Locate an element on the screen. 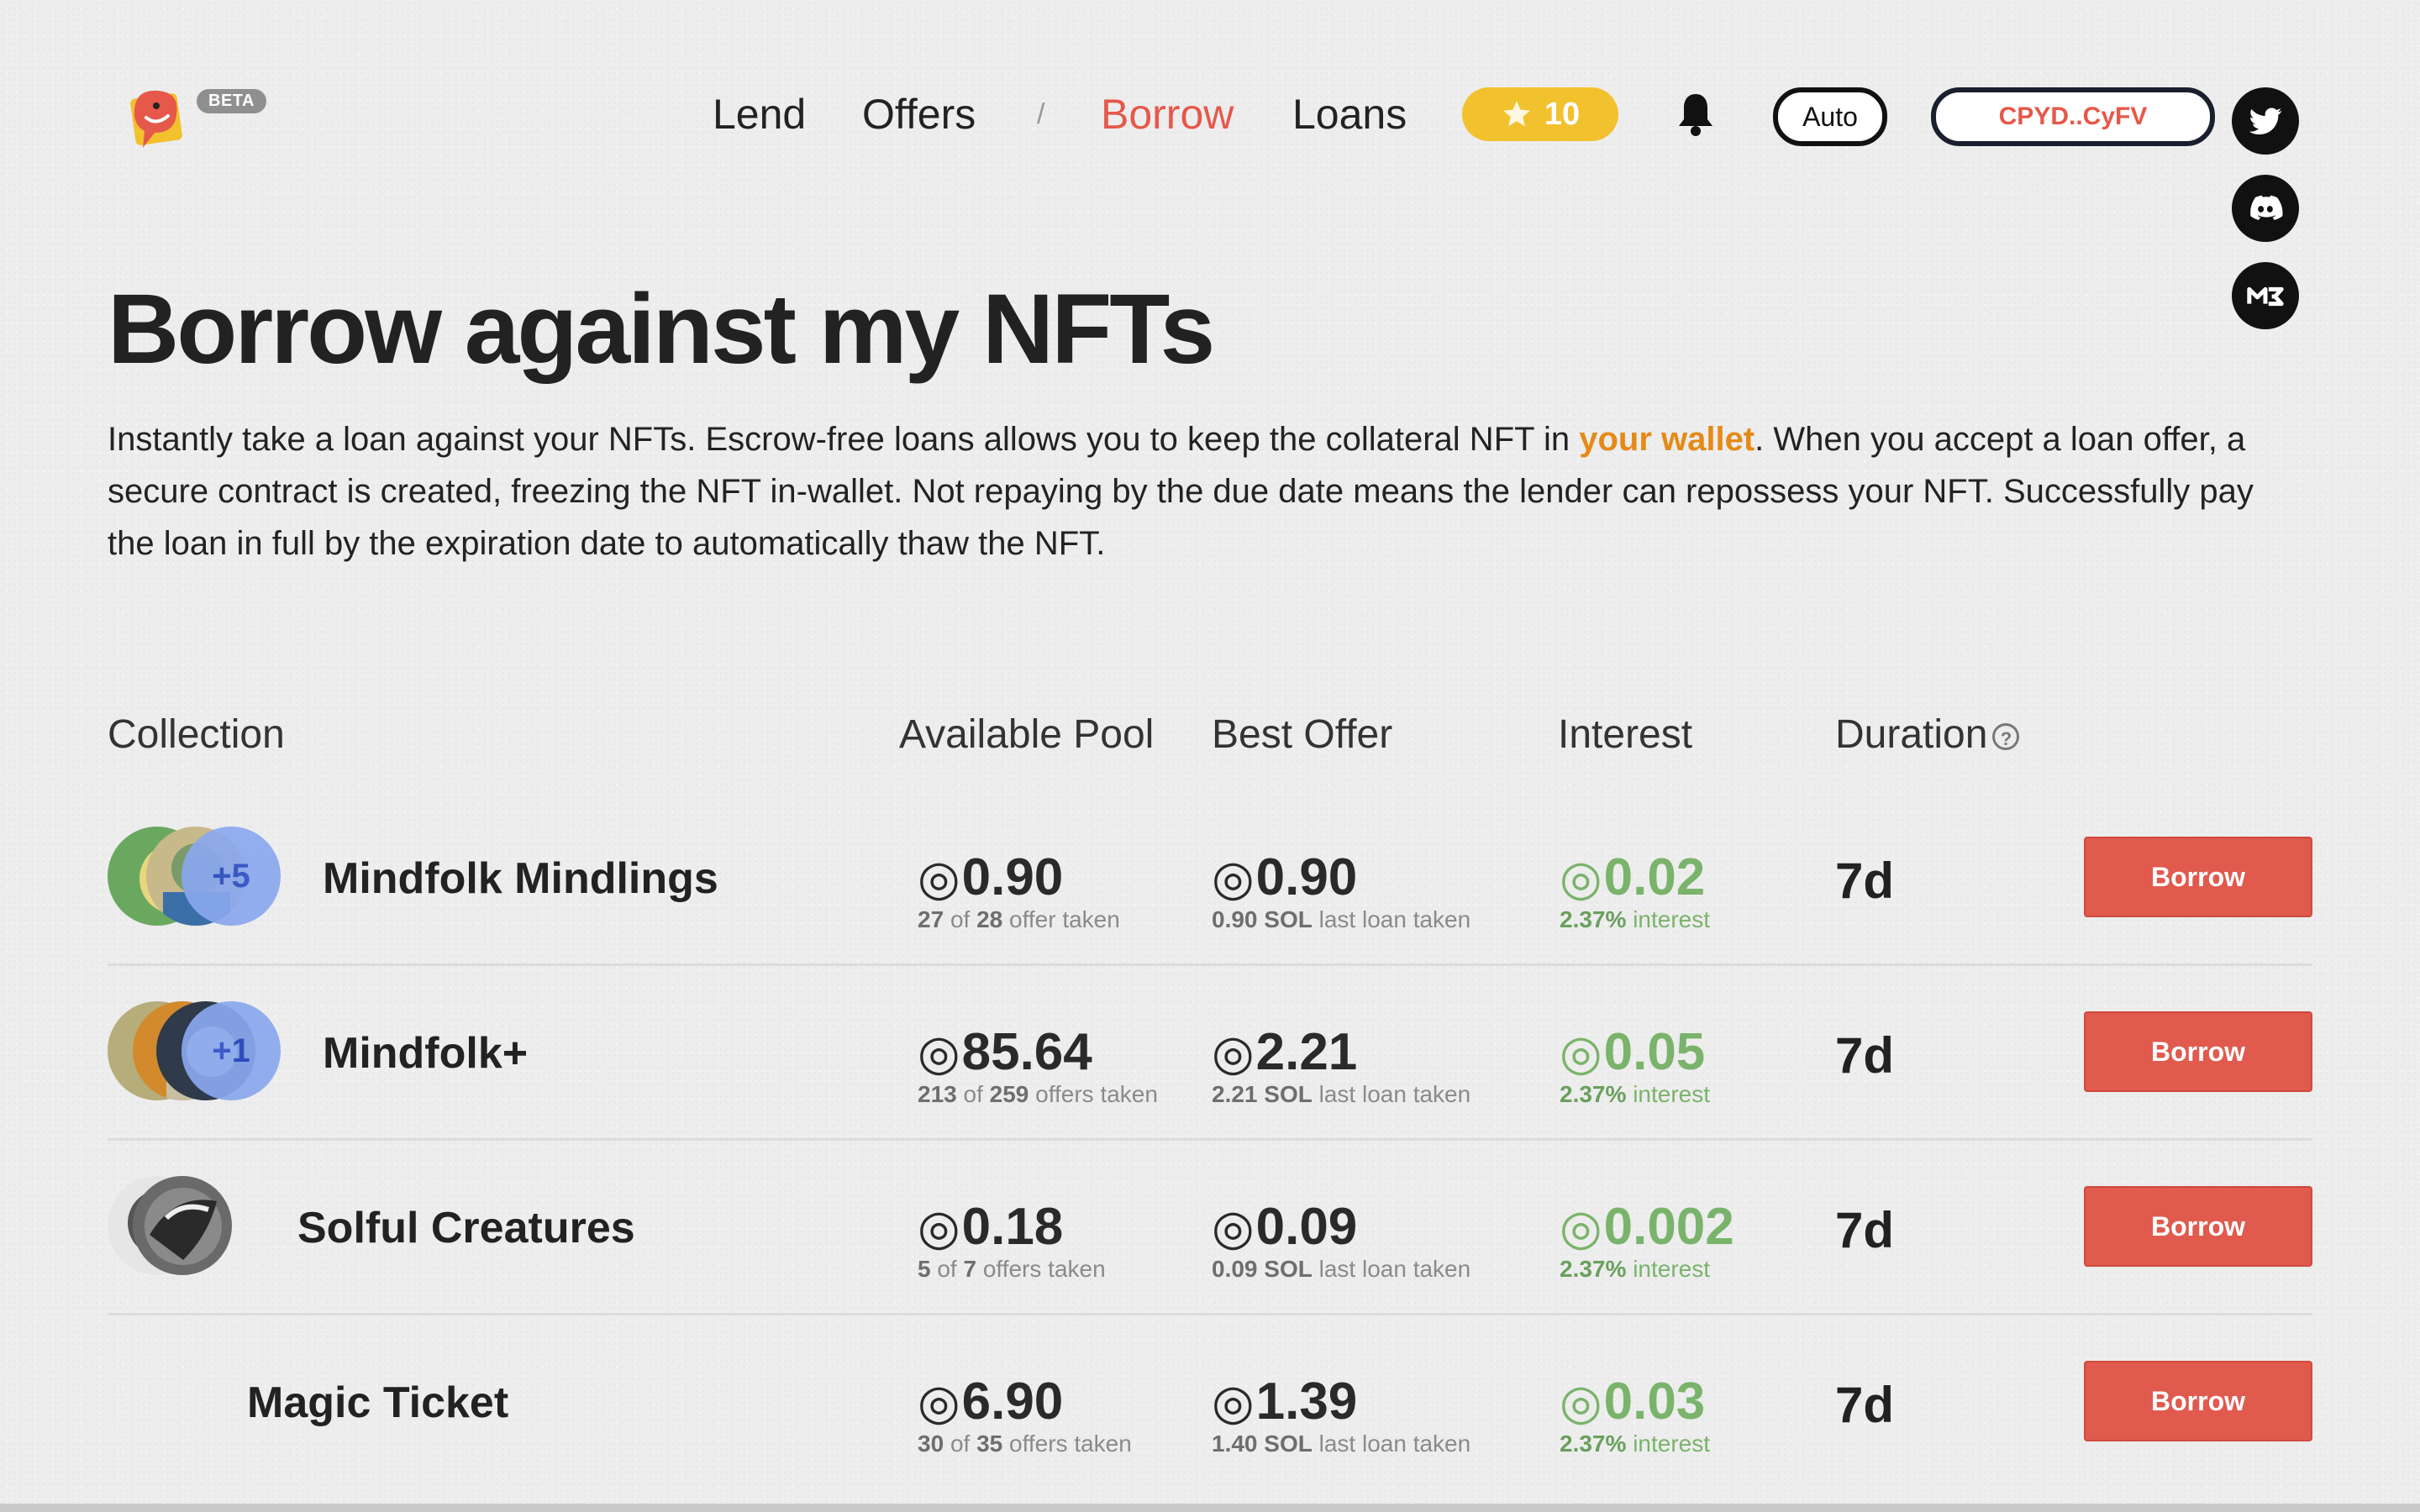  interest-cell: ◎0.002 2.37% interest is located at coordinates (1647, 1241).